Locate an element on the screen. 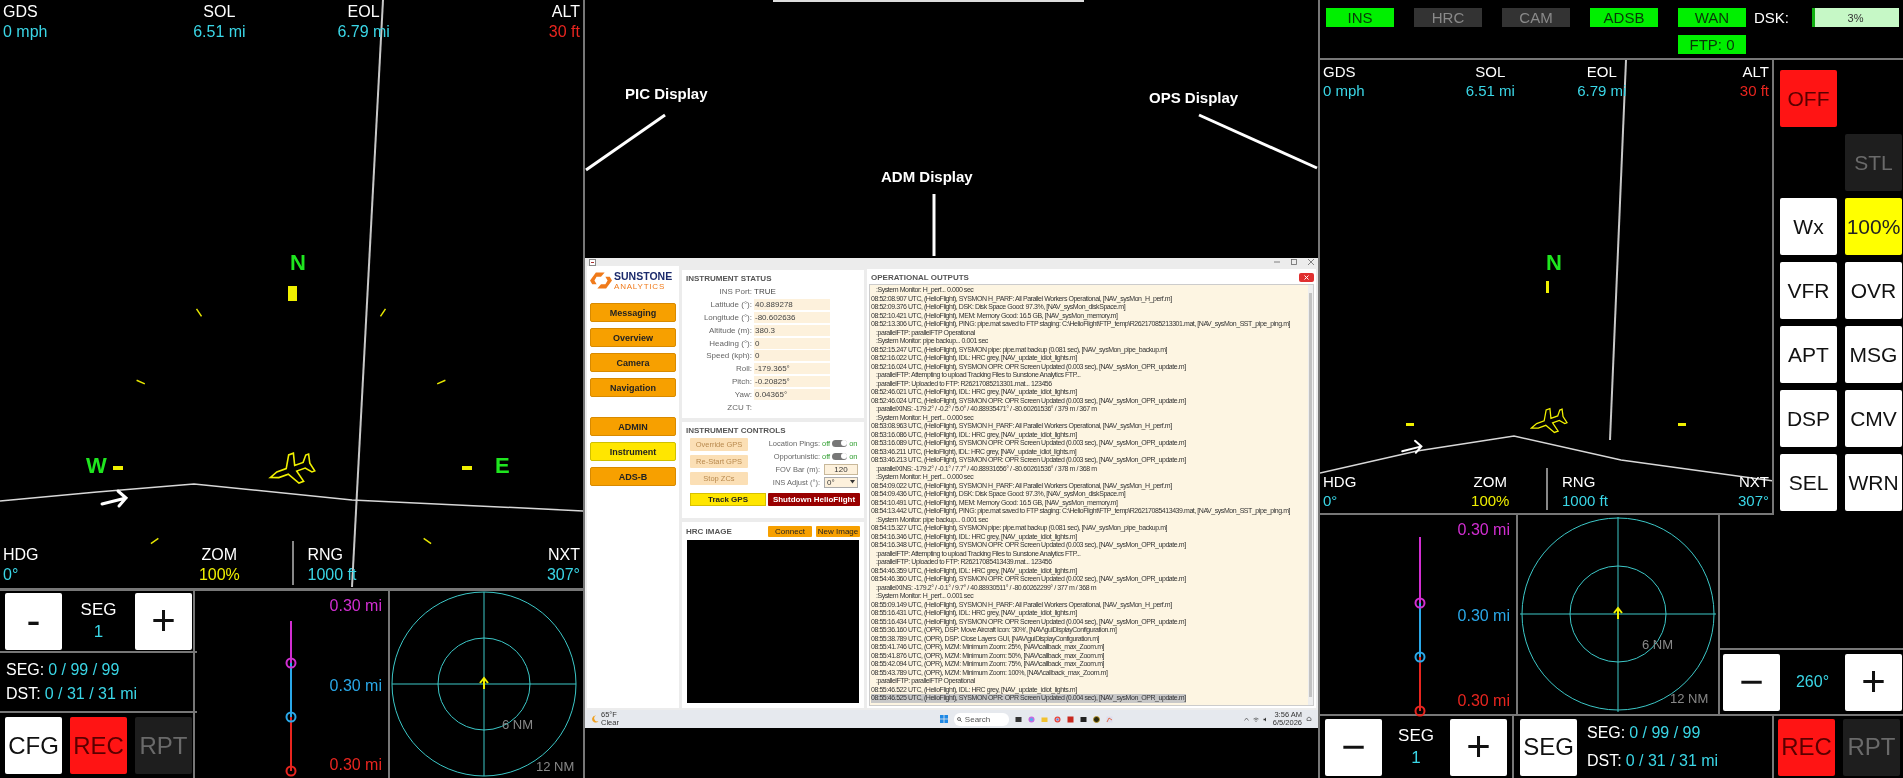  logo-name: SUNSTONE is located at coordinates (643, 276).